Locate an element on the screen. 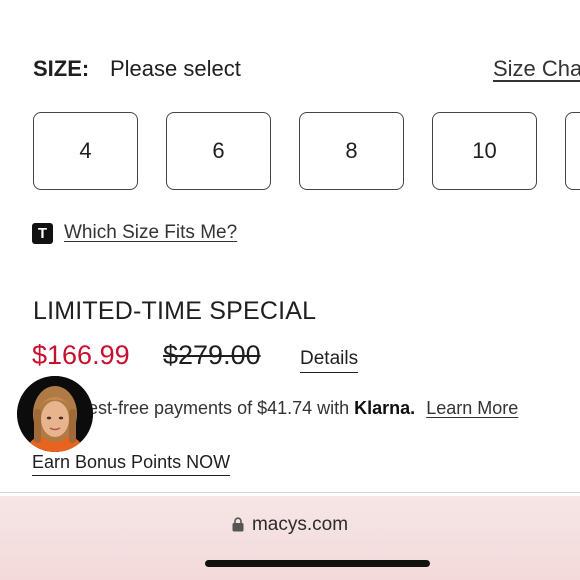 The width and height of the screenshot is (580, 580). size-option-10: 10 is located at coordinates (484, 151).